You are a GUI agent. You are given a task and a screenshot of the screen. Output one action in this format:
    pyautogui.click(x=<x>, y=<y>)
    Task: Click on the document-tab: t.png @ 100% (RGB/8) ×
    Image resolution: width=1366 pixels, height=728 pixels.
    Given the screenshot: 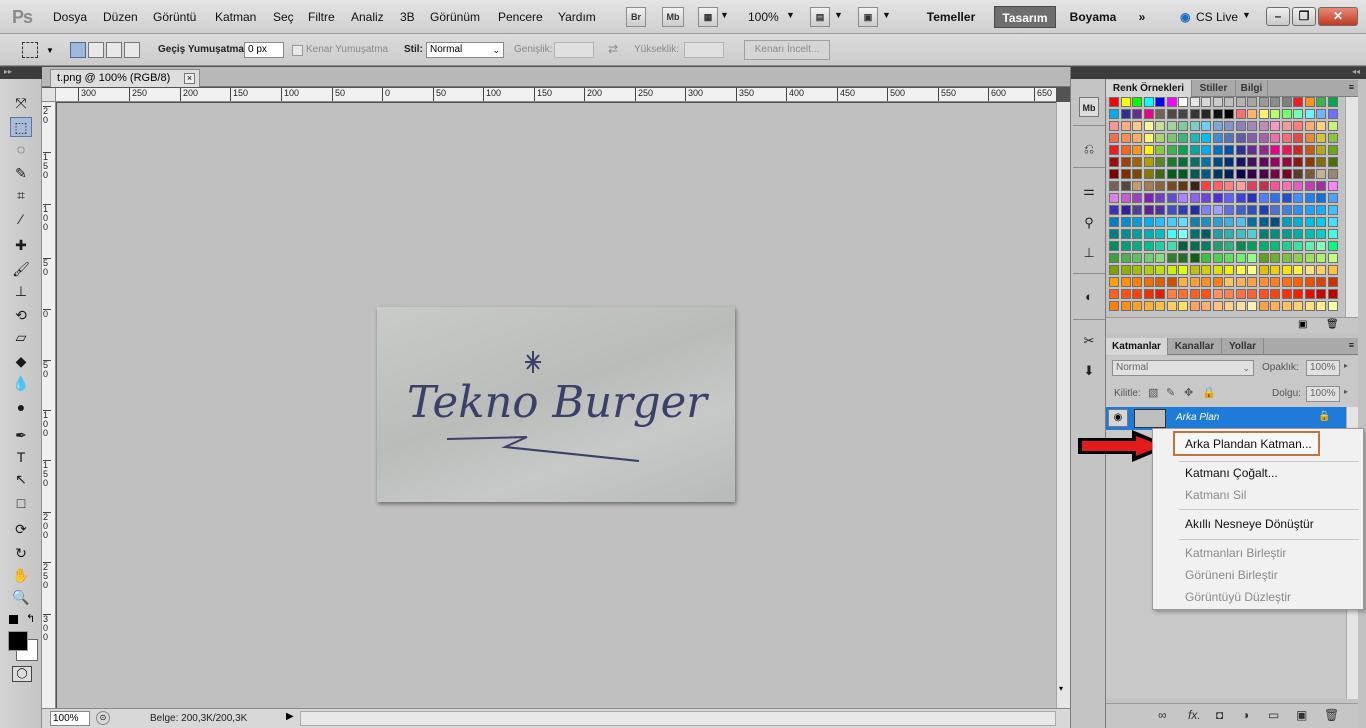 What is the action you would take?
    pyautogui.click(x=125, y=78)
    